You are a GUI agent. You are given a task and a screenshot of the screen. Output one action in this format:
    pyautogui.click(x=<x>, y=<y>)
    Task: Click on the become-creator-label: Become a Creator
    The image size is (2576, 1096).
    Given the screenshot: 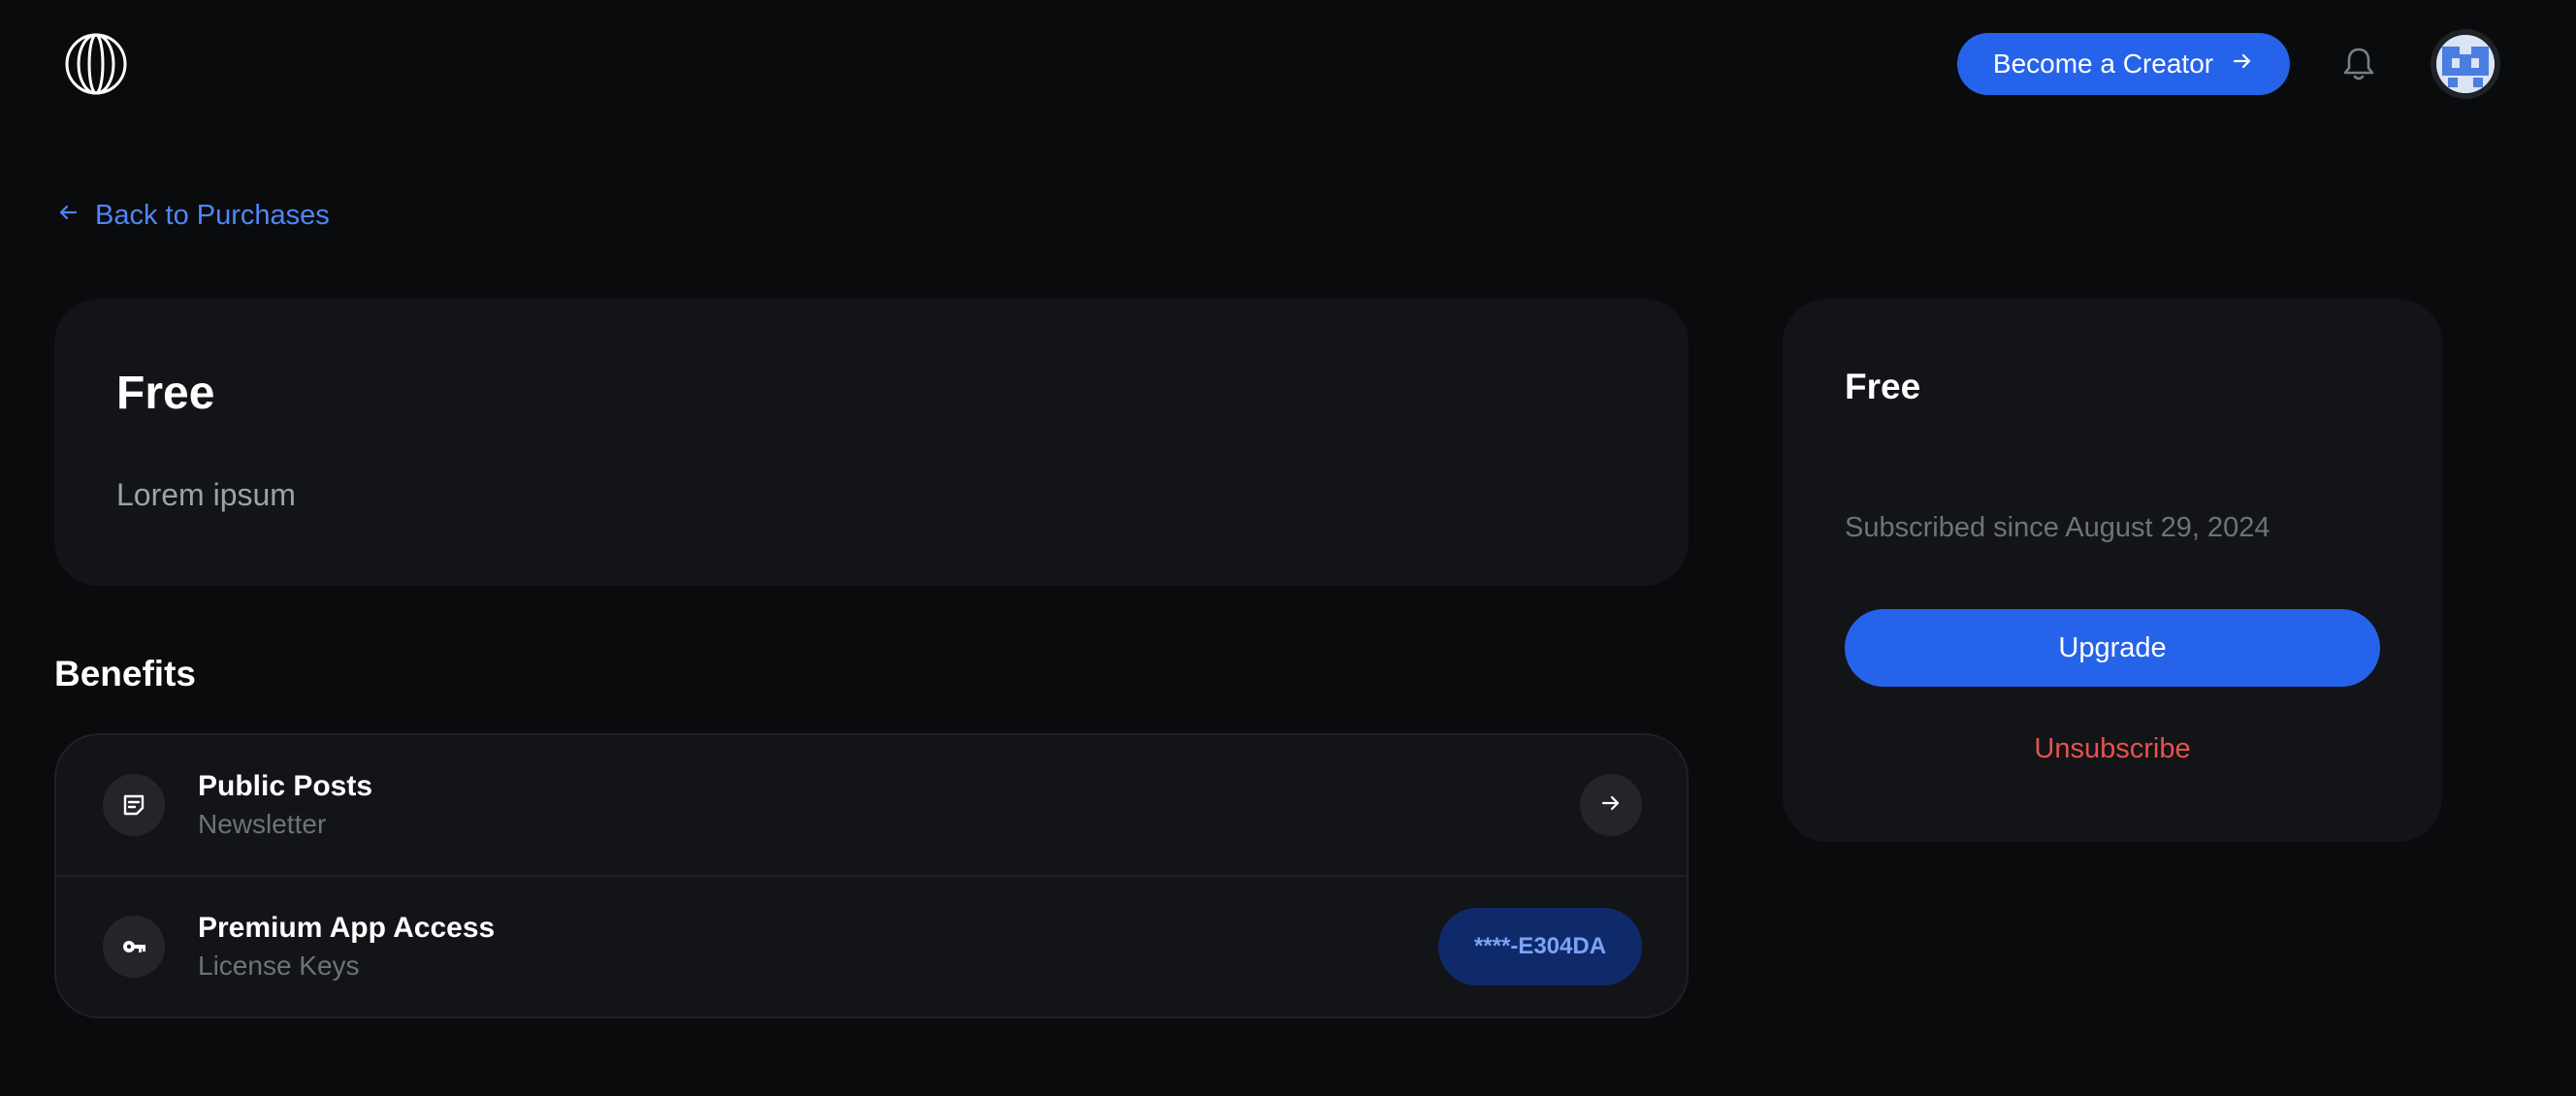 What is the action you would take?
    pyautogui.click(x=2103, y=64)
    